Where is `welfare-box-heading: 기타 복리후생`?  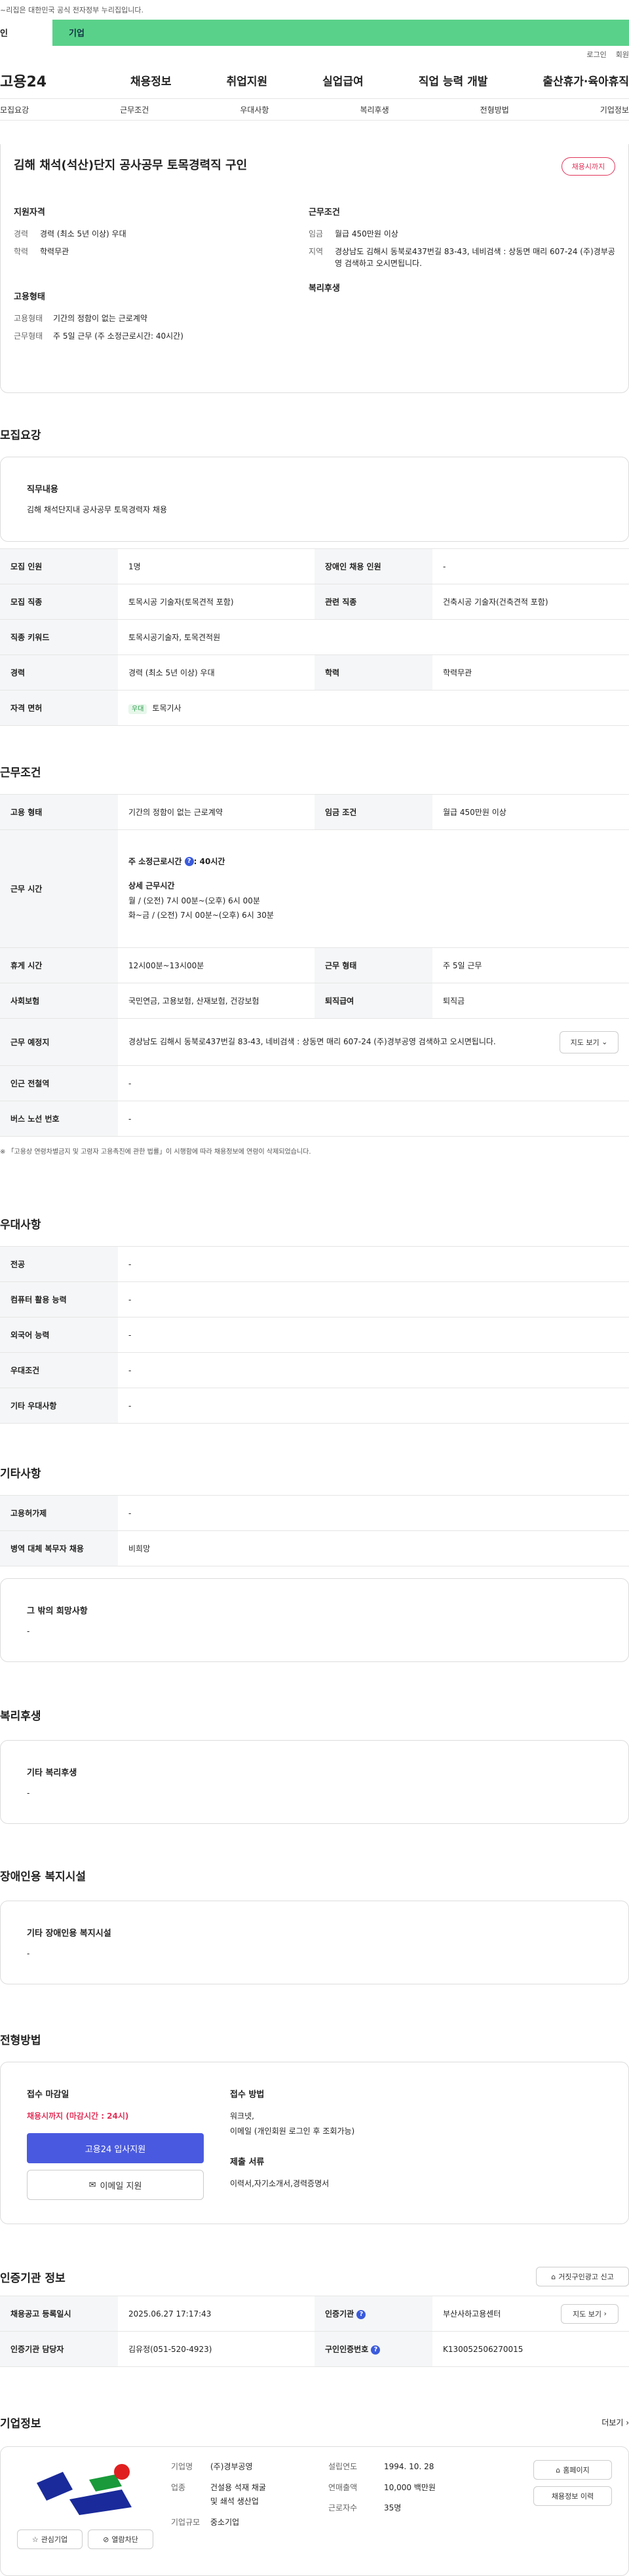
welfare-box-heading: 기타 복리후생 is located at coordinates (52, 1773).